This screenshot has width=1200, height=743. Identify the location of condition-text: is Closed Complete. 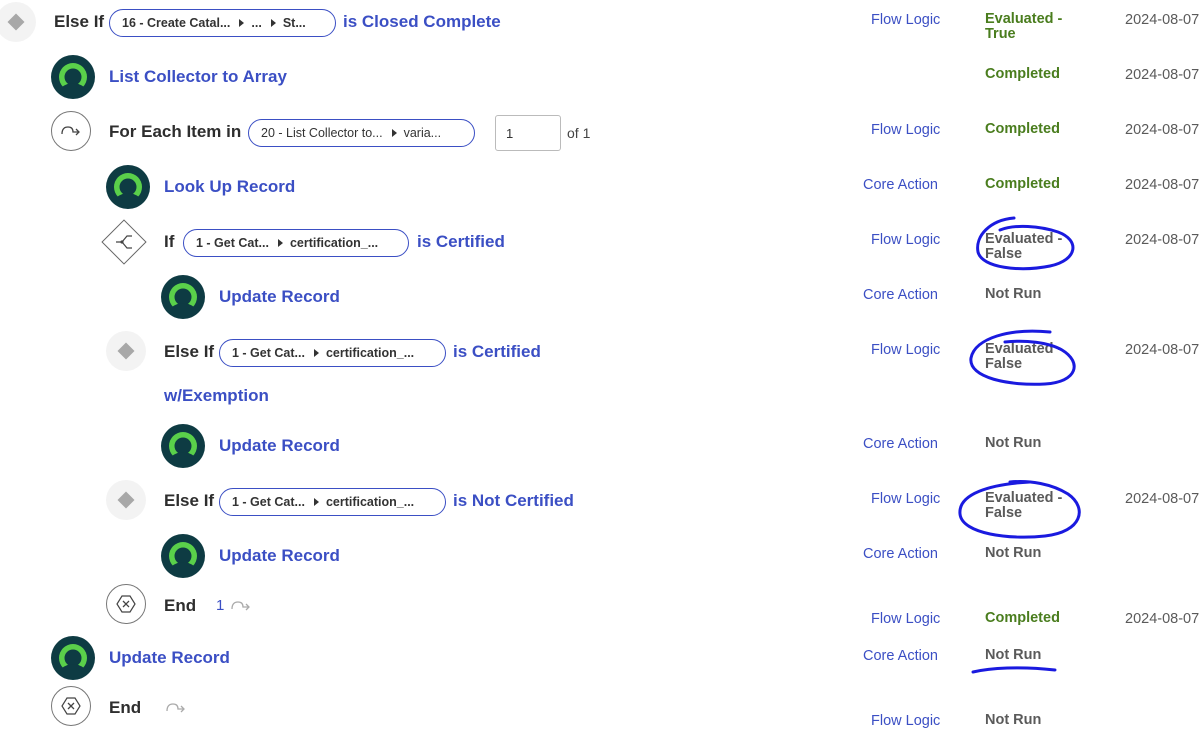
(422, 21).